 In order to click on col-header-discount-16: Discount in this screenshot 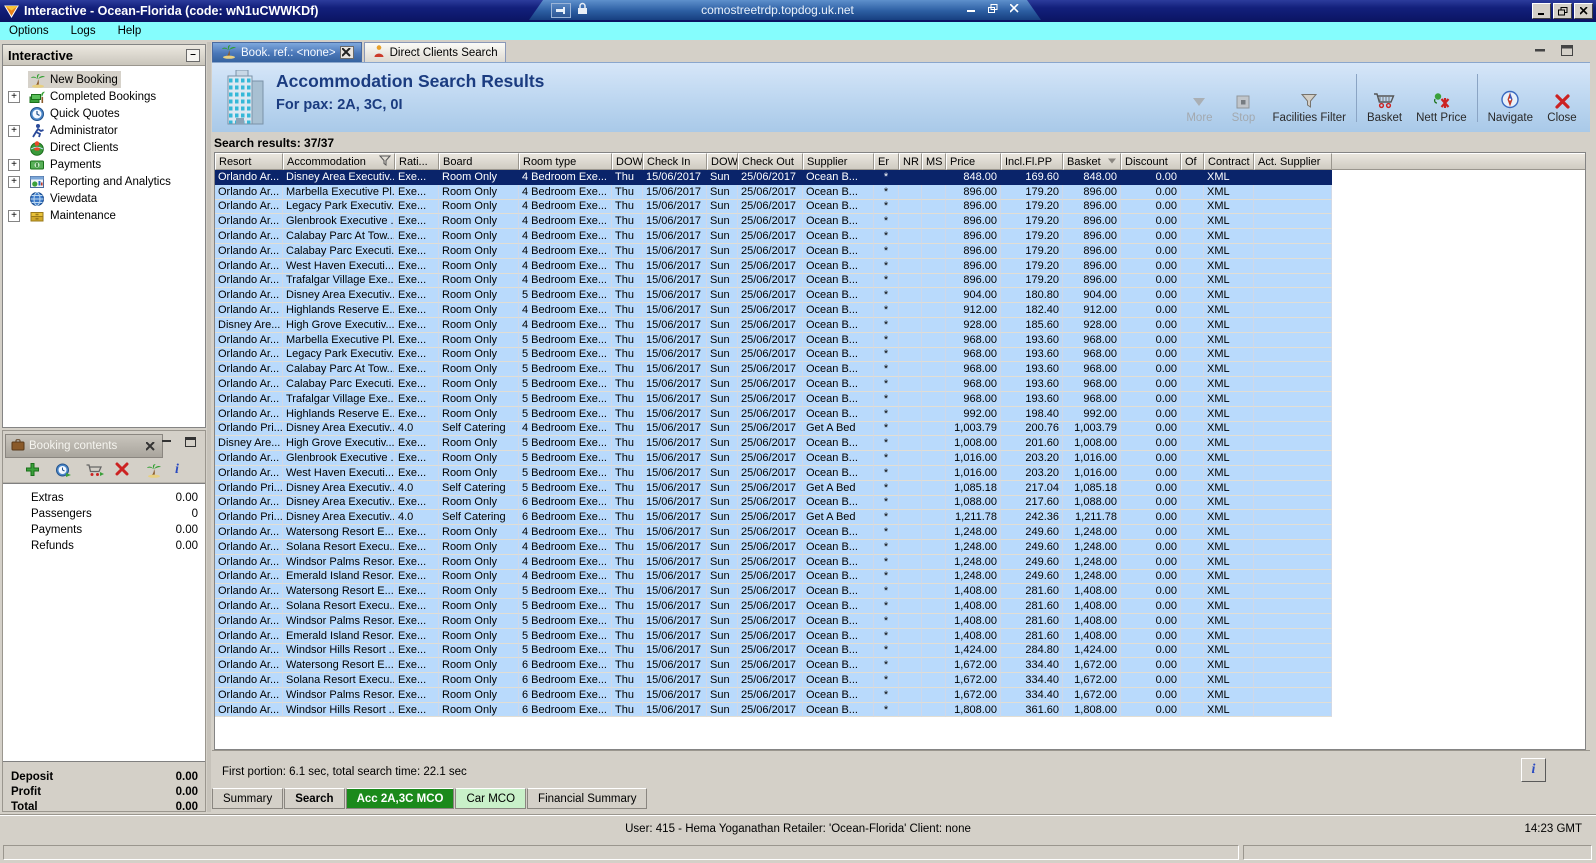, I will do `click(1151, 161)`.